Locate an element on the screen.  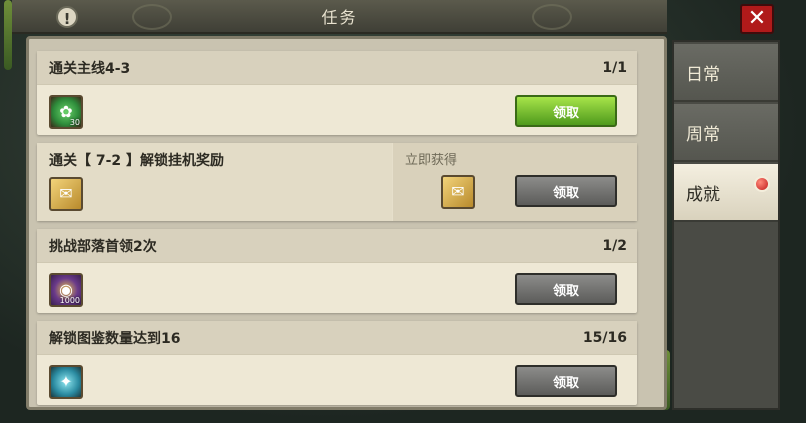
tab-daily: 日常 is located at coordinates (726, 73).